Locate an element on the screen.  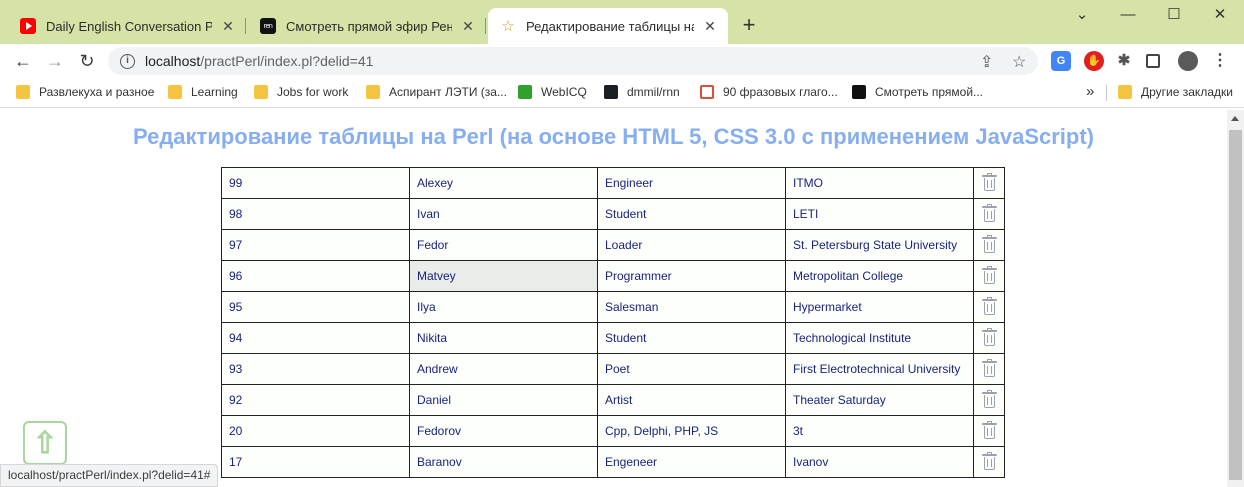
cell-id: 98 is located at coordinates (315, 214).